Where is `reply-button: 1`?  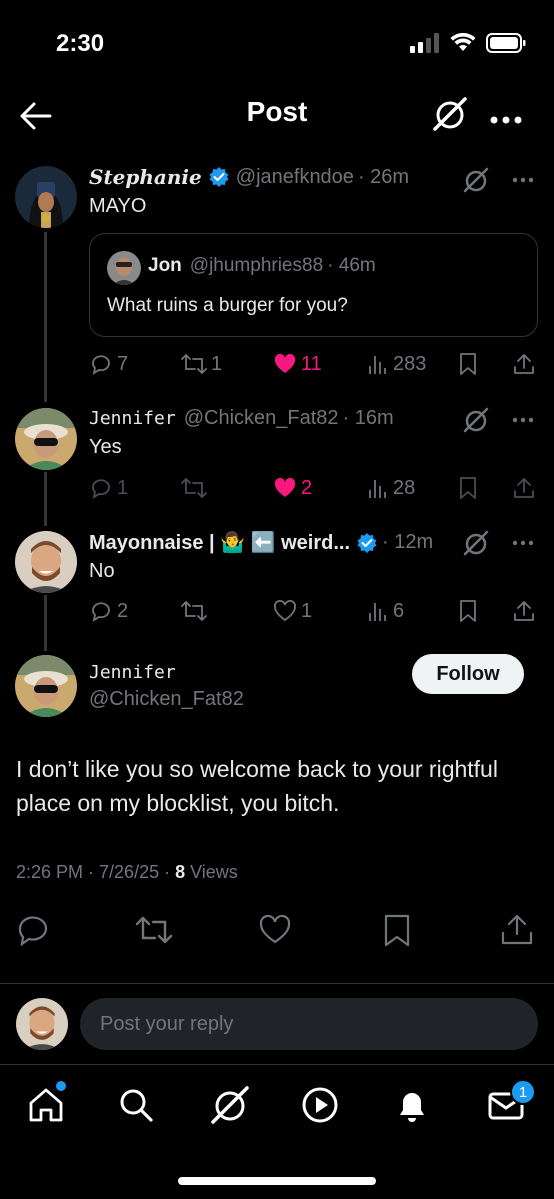
reply-button: 1 is located at coordinates (108, 488).